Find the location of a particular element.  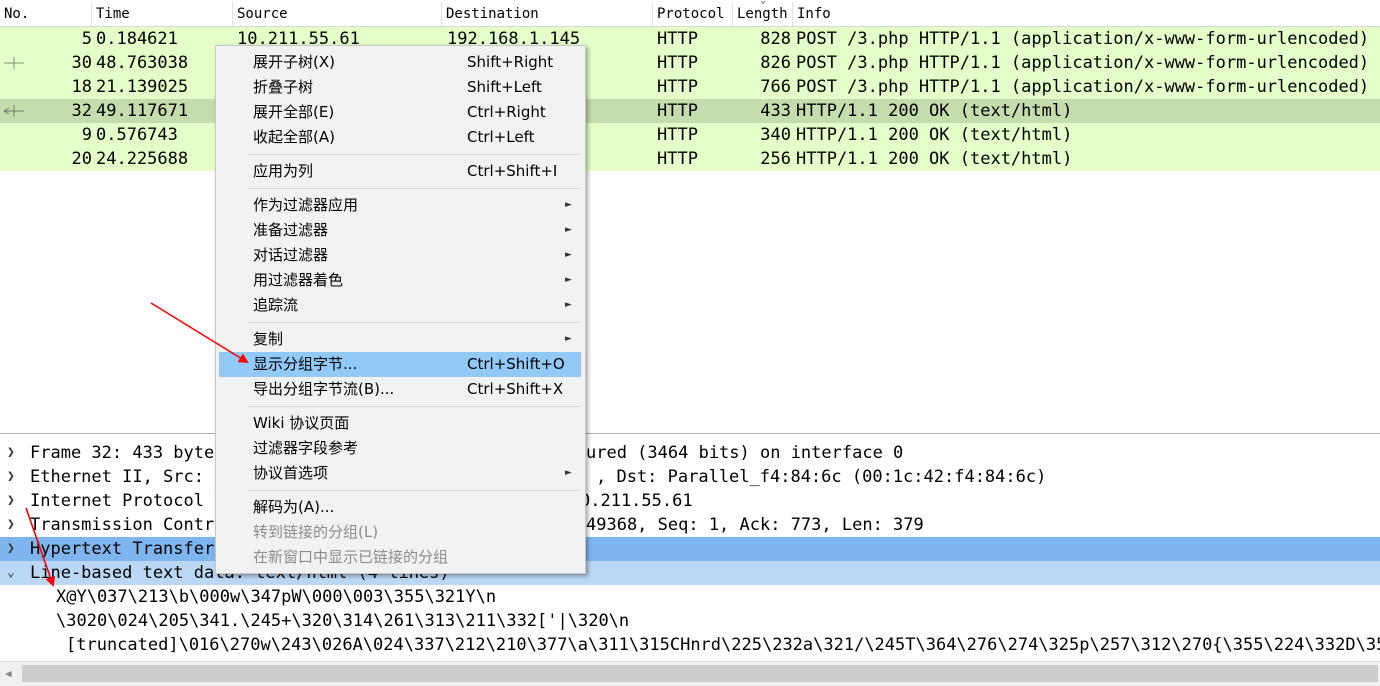

packet-no: 32 is located at coordinates (81, 111).